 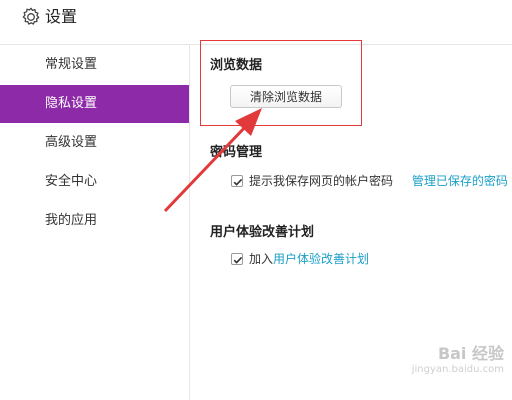 I want to click on baidu-jingyan-watermark: Bai 经验 jingyan.baidu.com, so click(x=450, y=366).